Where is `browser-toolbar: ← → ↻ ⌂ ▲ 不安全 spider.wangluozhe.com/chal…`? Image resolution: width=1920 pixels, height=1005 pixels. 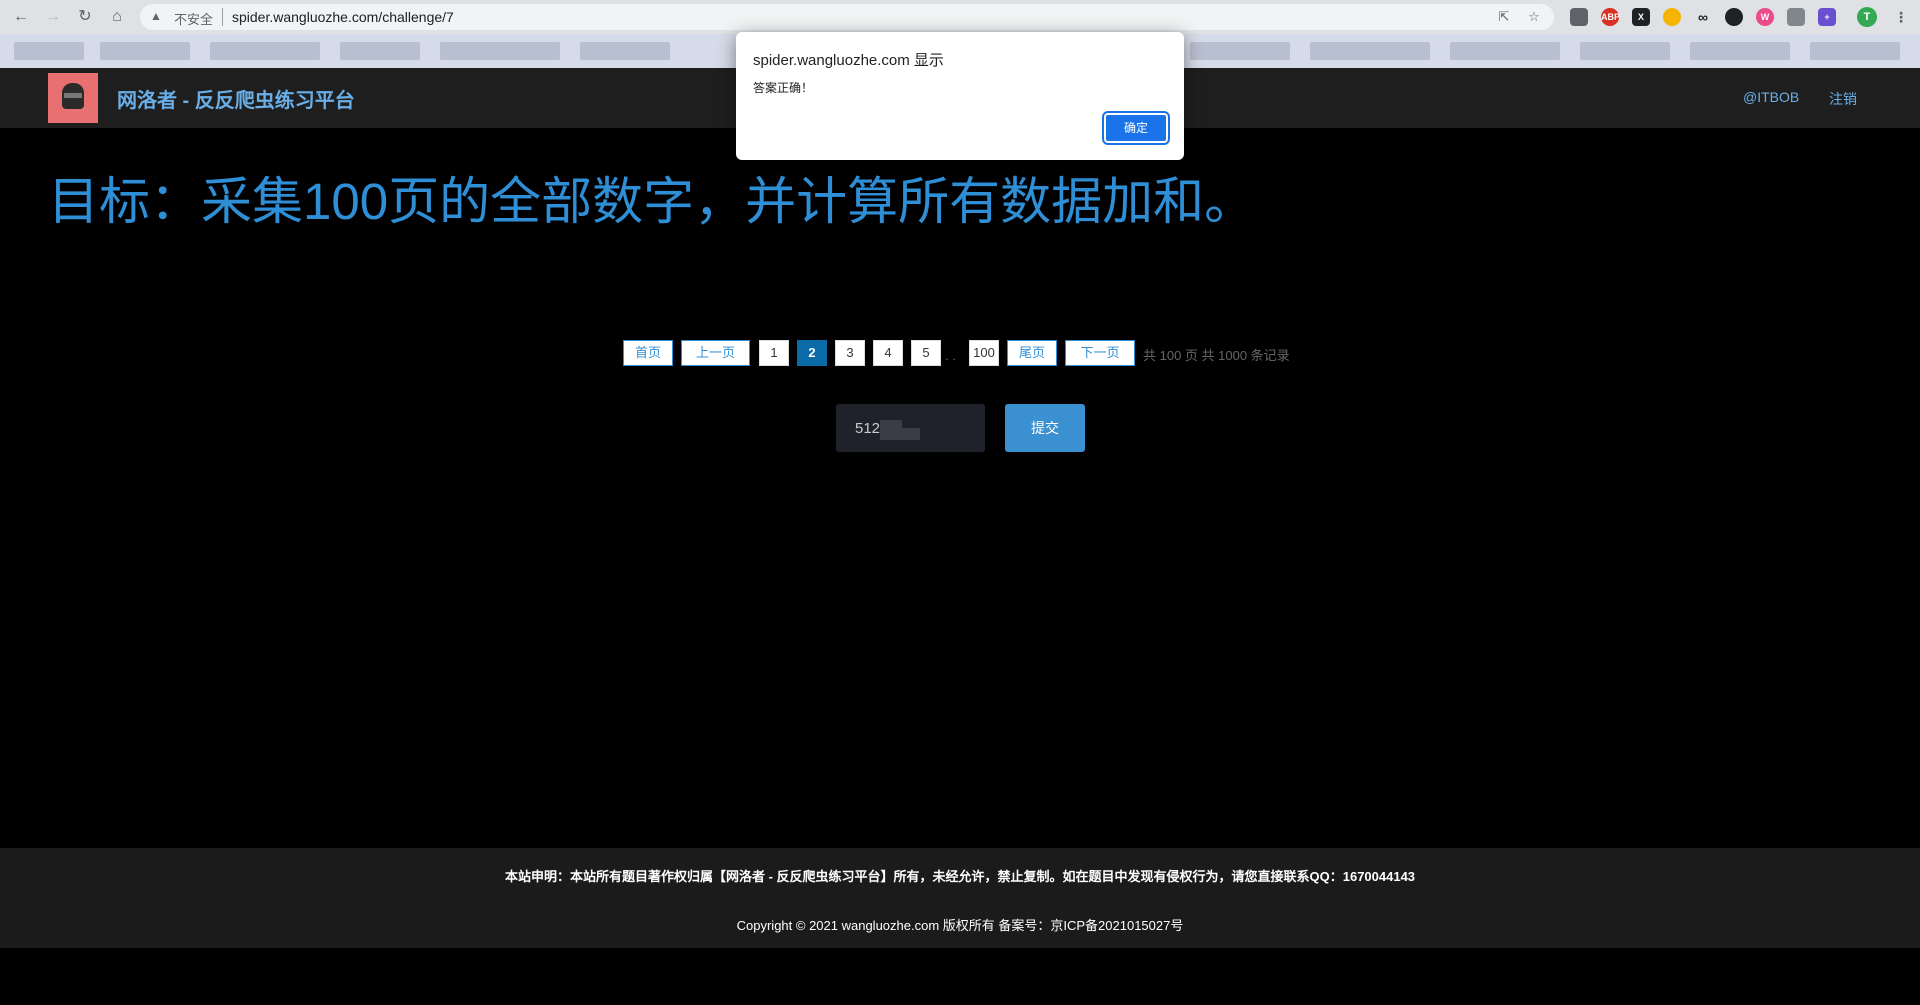 browser-toolbar: ← → ↻ ⌂ ▲ 不安全 spider.wangluozhe.com/chal… is located at coordinates (960, 17).